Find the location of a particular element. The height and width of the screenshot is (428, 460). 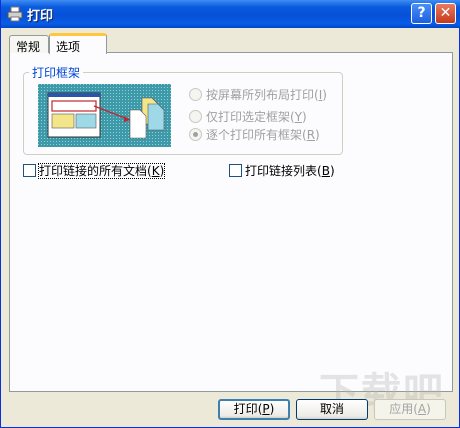

hotkey: Y is located at coordinates (298, 117).